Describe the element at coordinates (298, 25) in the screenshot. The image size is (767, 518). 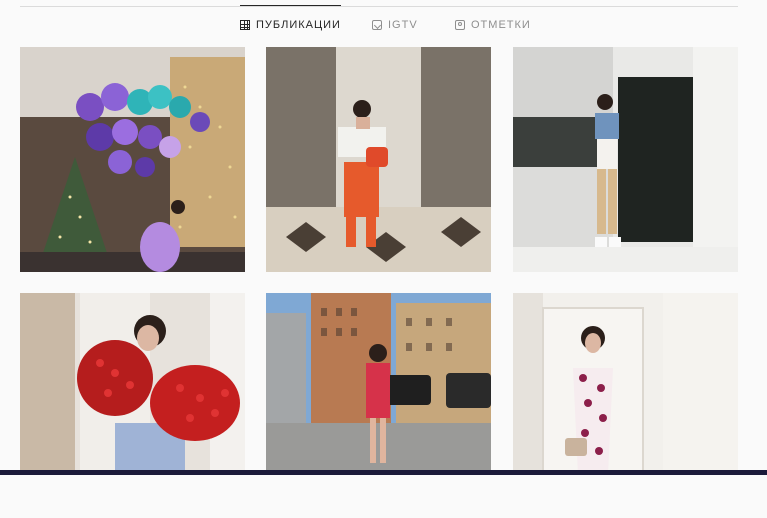
I see `tab-posts-label: ПУБЛИКАЦИИ` at that location.